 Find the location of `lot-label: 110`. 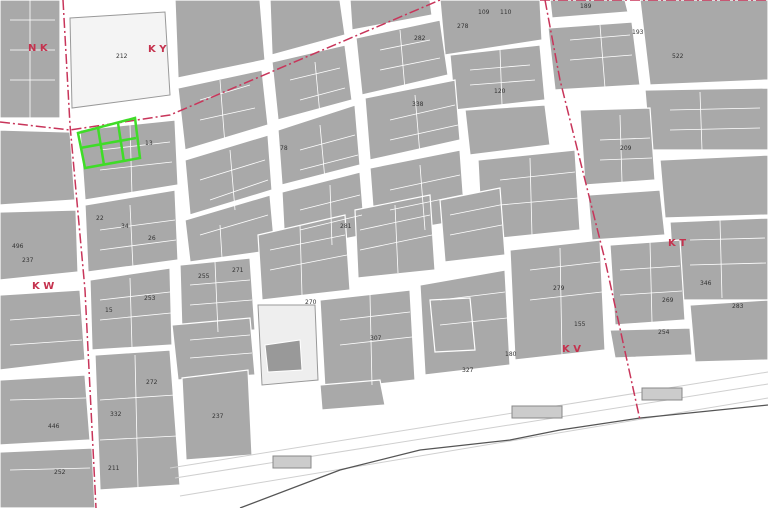

lot-label: 110 is located at coordinates (506, 12).